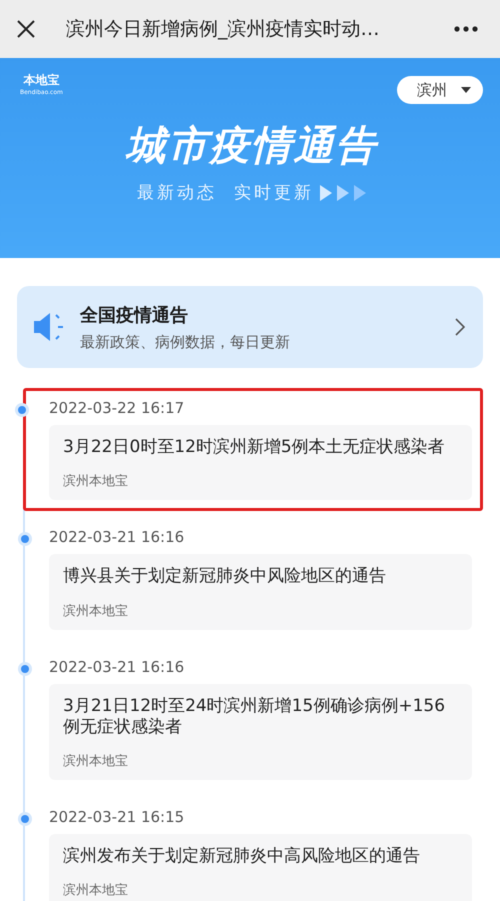  Describe the element at coordinates (41, 80) in the screenshot. I see `logo-text: 本地宝` at that location.